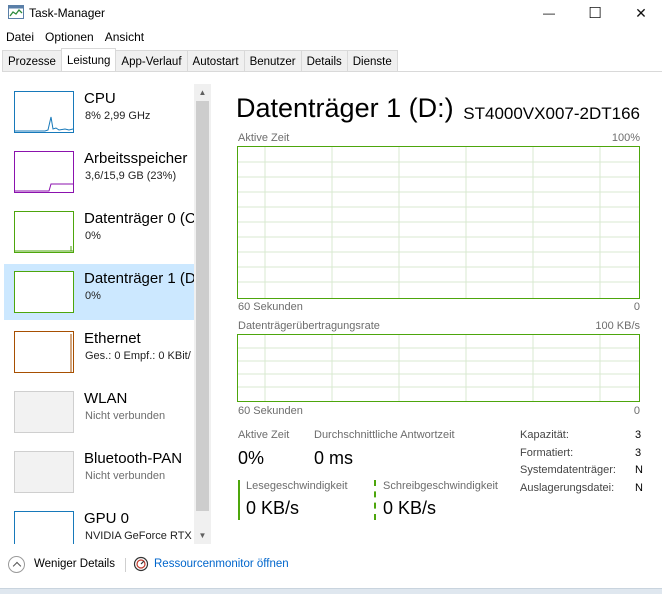 The image size is (662, 594). Describe the element at coordinates (125, 565) in the screenshot. I see `footer-divider` at that location.